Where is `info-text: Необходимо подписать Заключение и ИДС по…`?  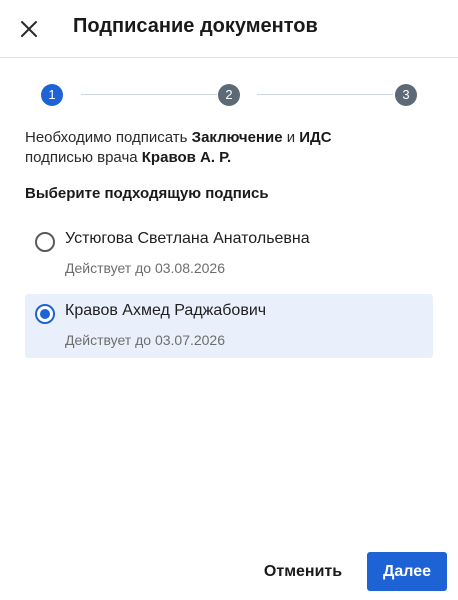
info-text: Необходимо подписать Заключение и ИДС по… is located at coordinates (230, 148).